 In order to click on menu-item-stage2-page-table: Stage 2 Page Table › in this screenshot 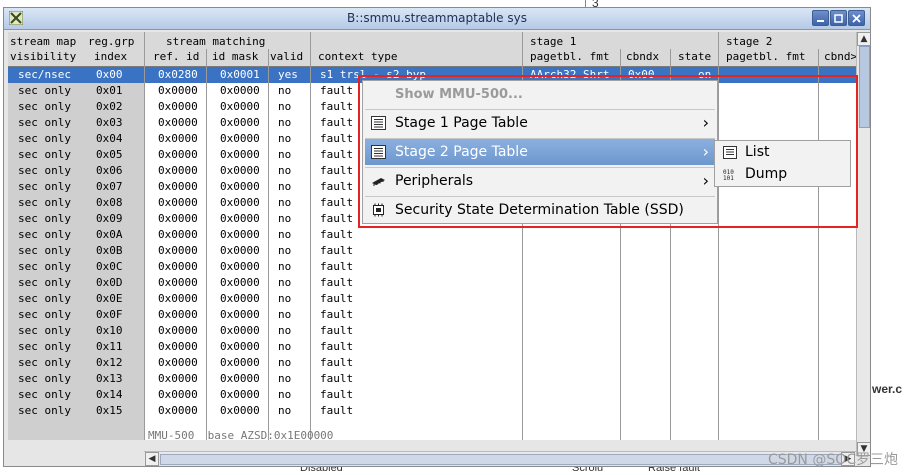, I will do `click(540, 152)`.